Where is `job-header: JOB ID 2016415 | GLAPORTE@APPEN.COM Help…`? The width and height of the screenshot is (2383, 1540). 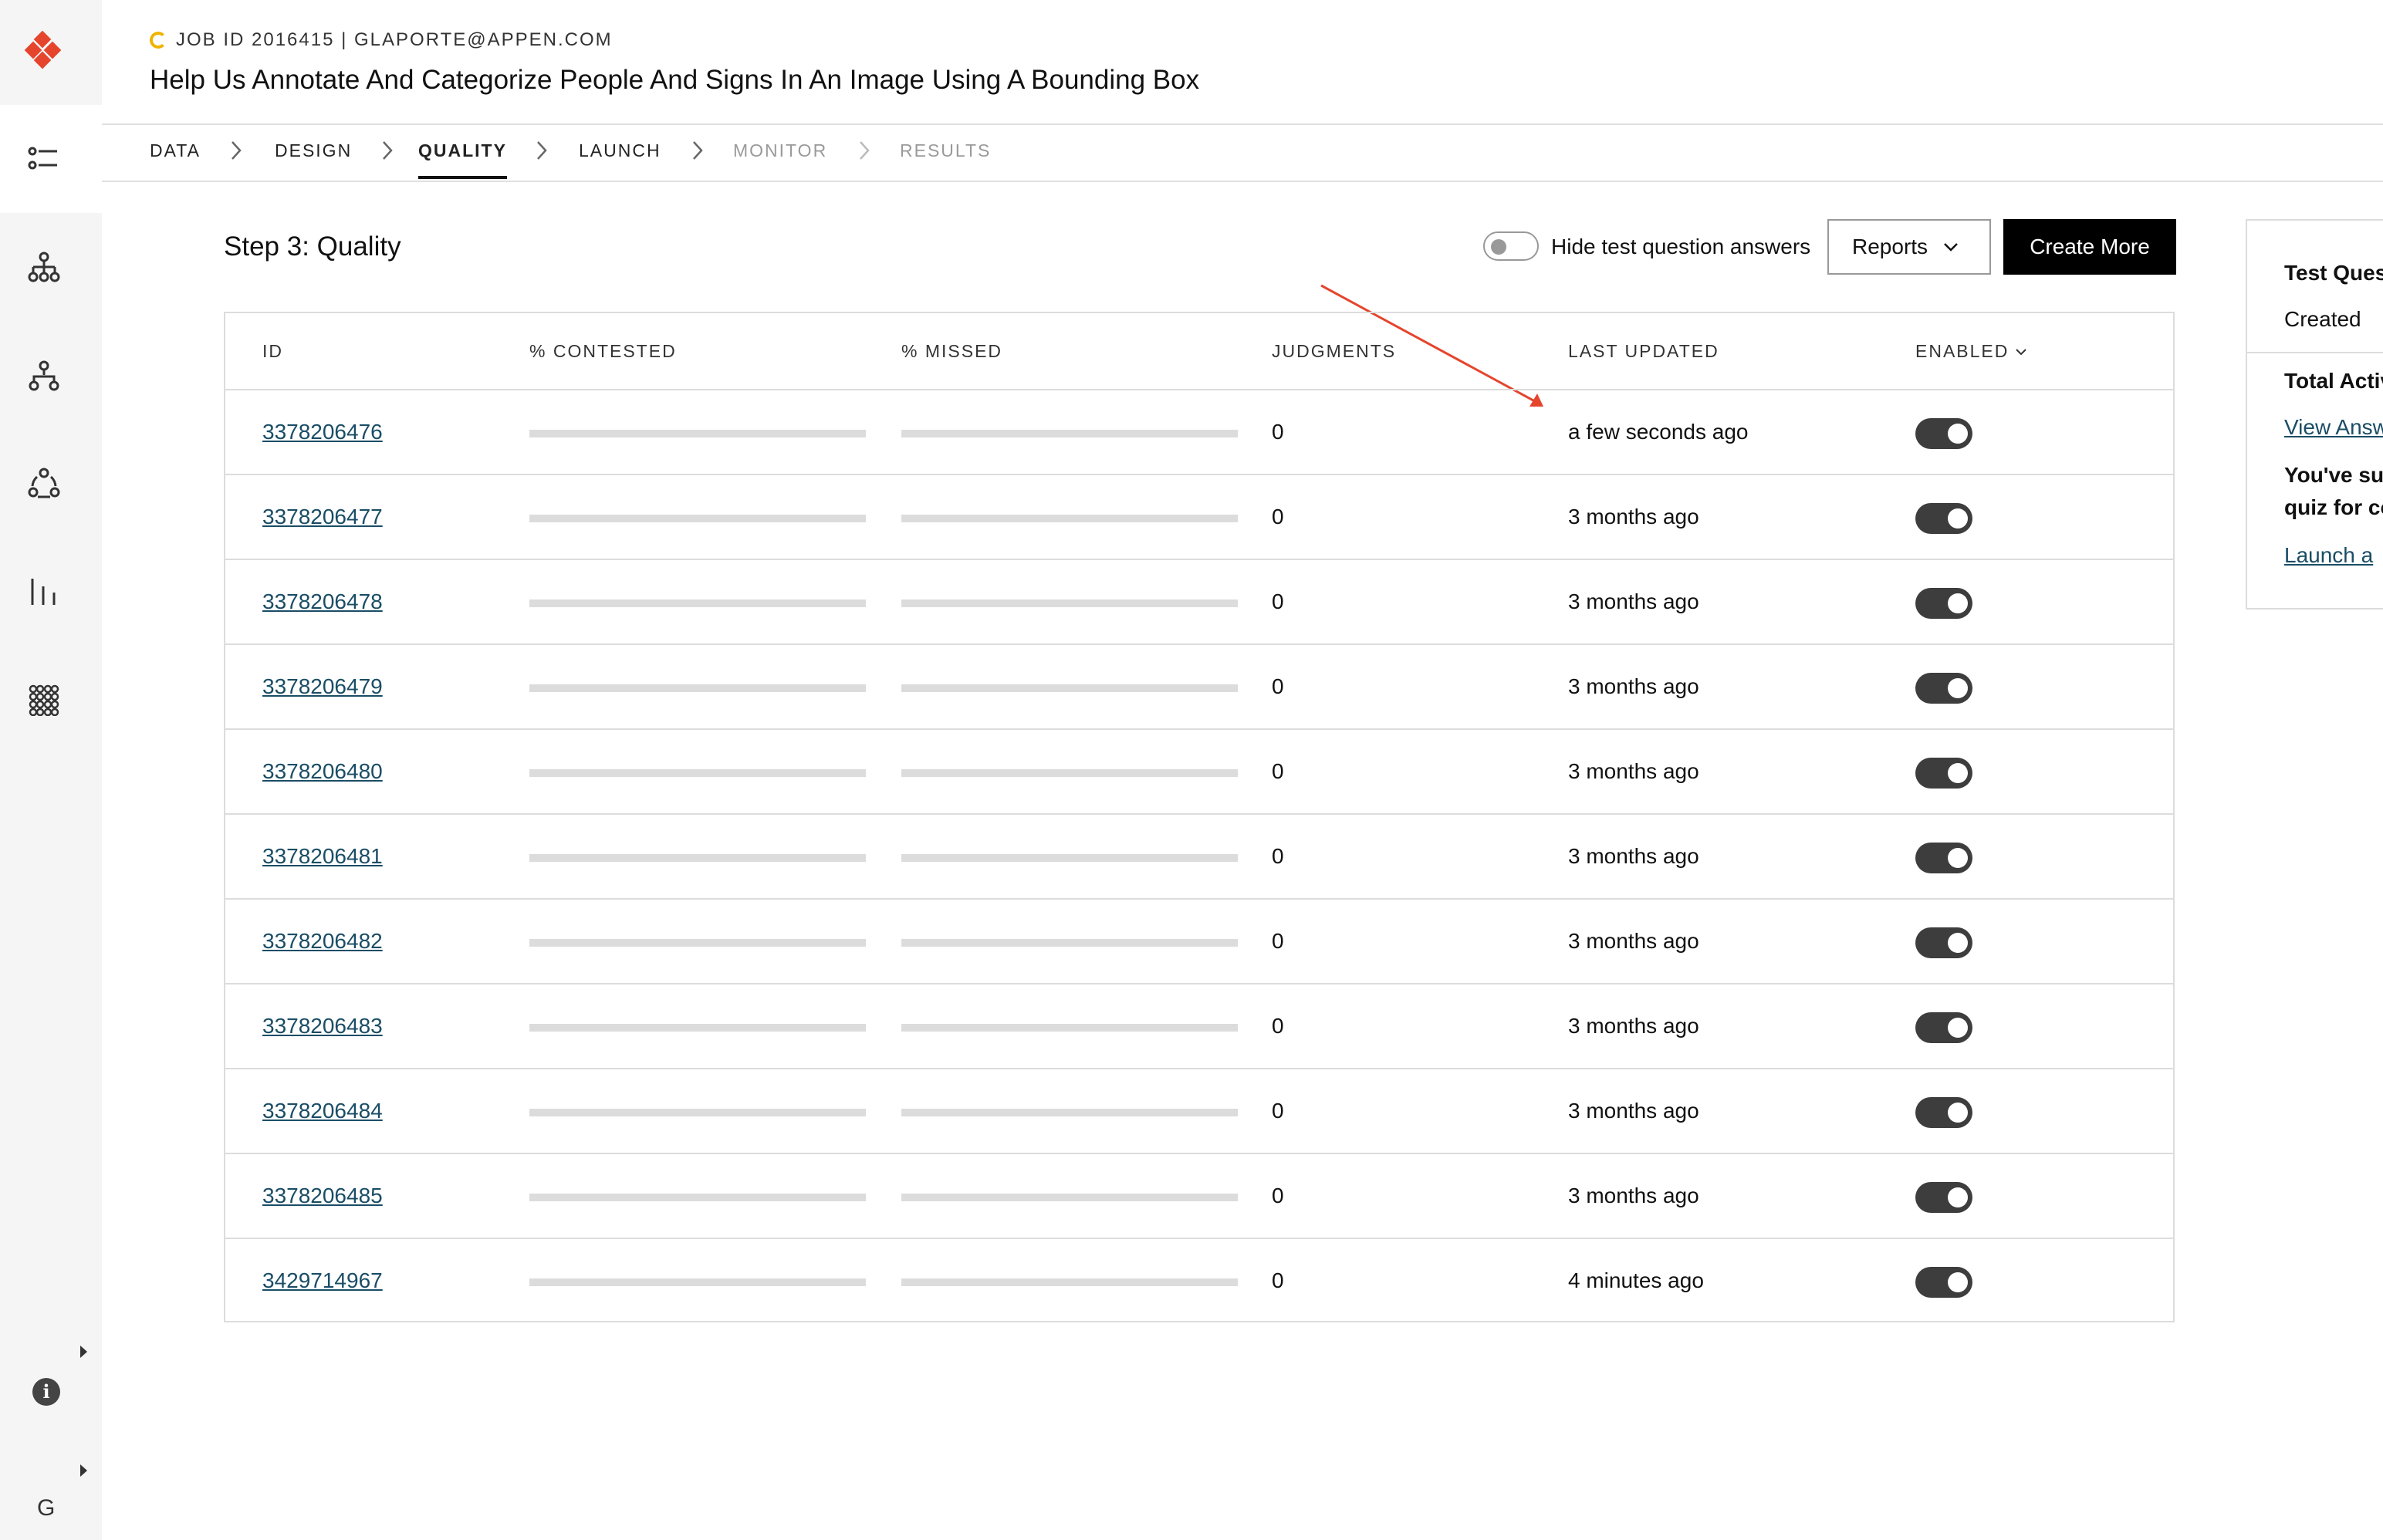
job-header: JOB ID 2016415 | GLAPORTE@APPEN.COM Help… is located at coordinates (1242, 63).